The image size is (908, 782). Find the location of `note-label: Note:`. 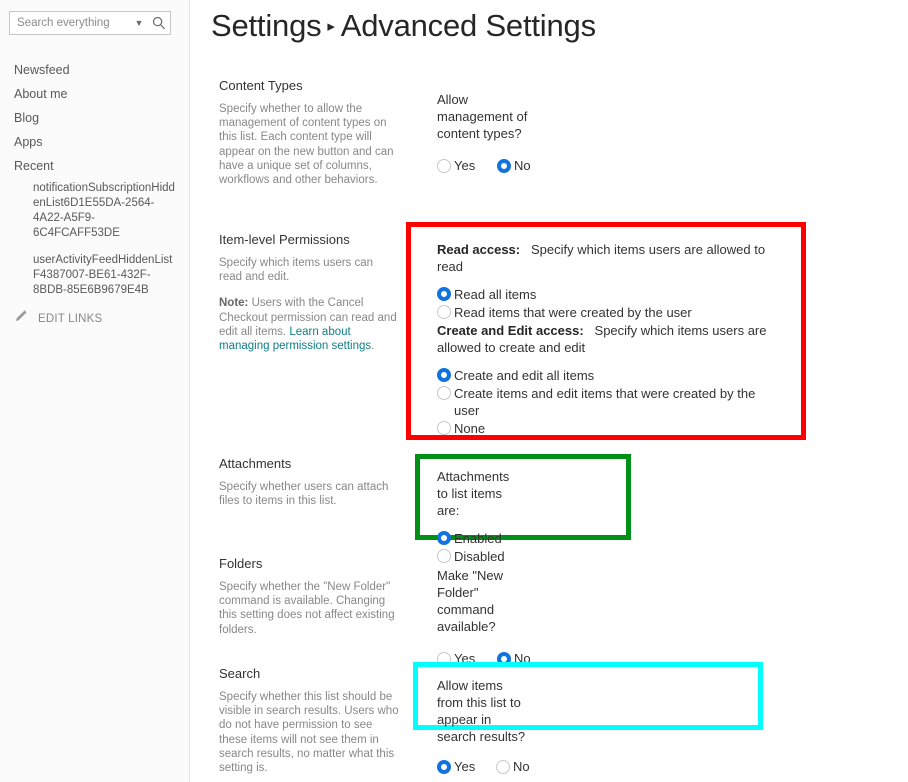

note-label: Note: is located at coordinates (234, 303).